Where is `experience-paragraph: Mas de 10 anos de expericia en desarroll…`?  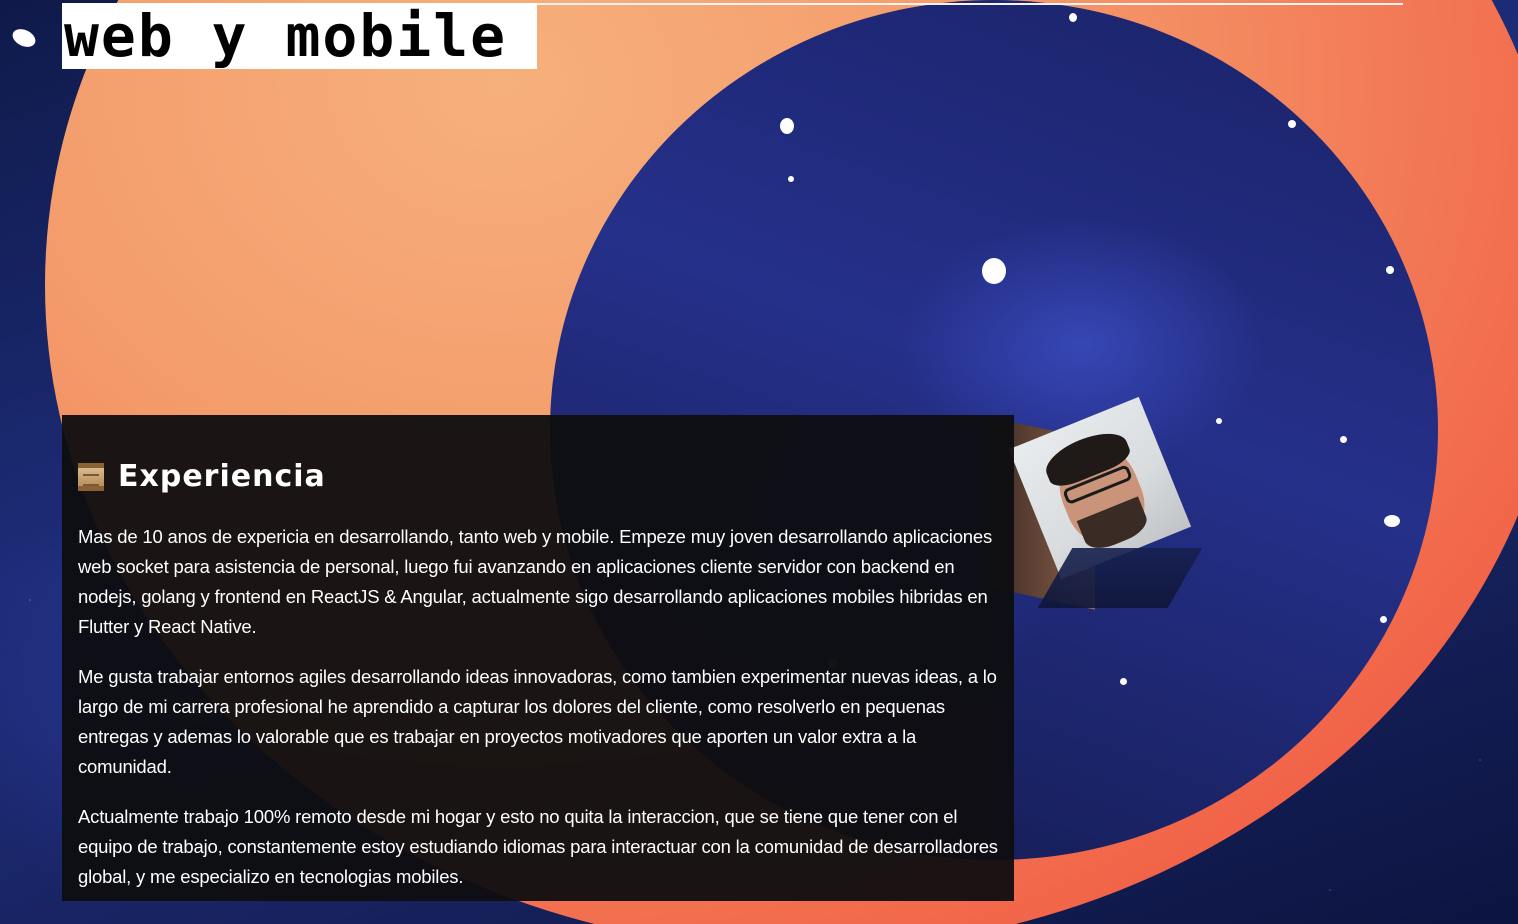
experience-paragraph: Mas de 10 anos de expericia en desarroll… is located at coordinates (535, 581).